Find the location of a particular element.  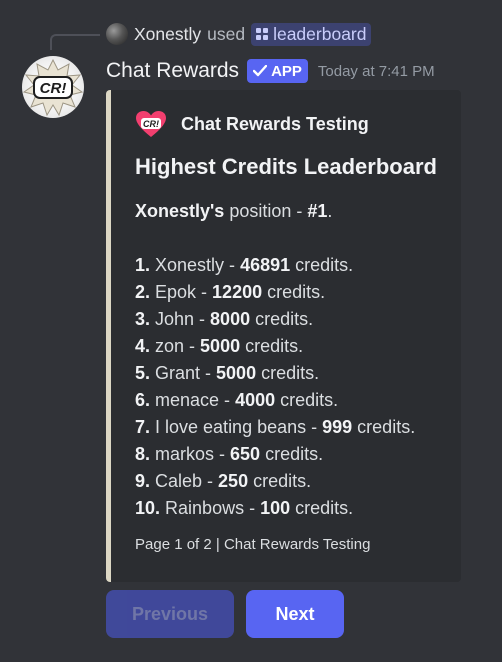

embed-title: Highest Credits Leaderboard is located at coordinates (286, 166).